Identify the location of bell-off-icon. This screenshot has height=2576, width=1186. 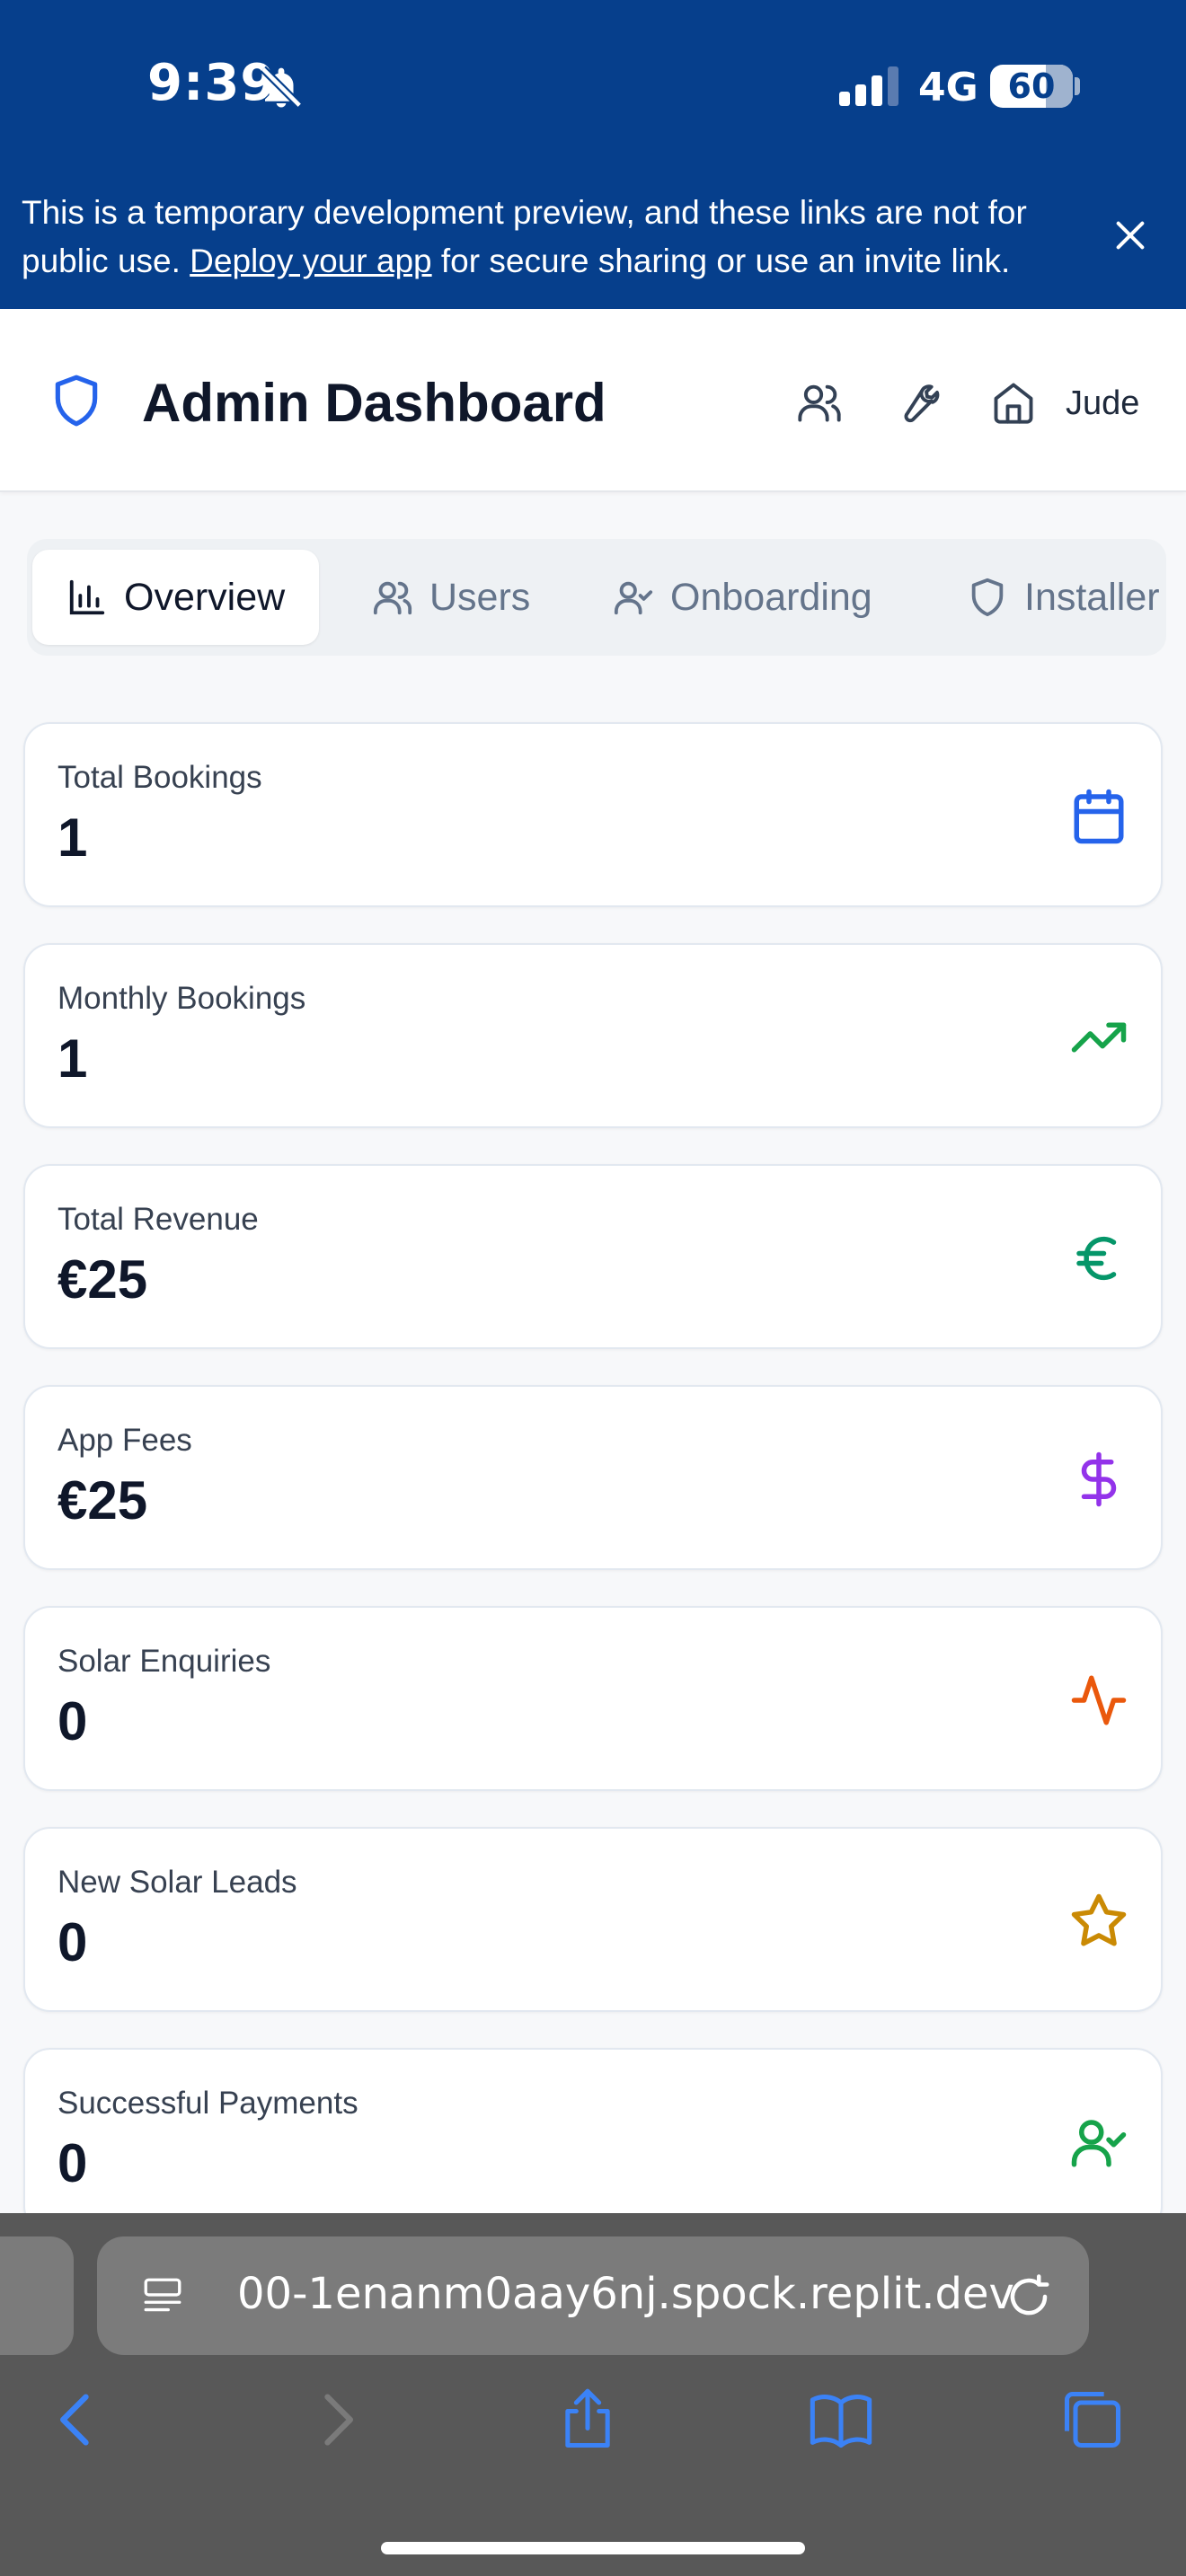
(281, 87).